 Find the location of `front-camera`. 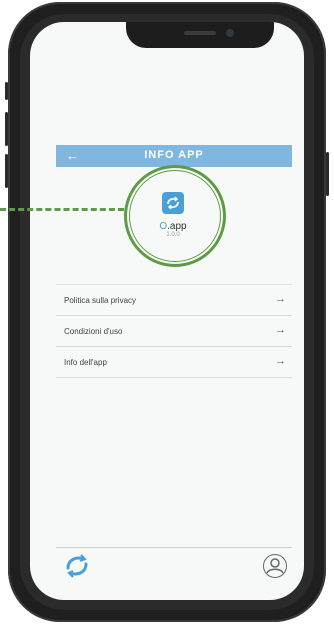

front-camera is located at coordinates (230, 33).